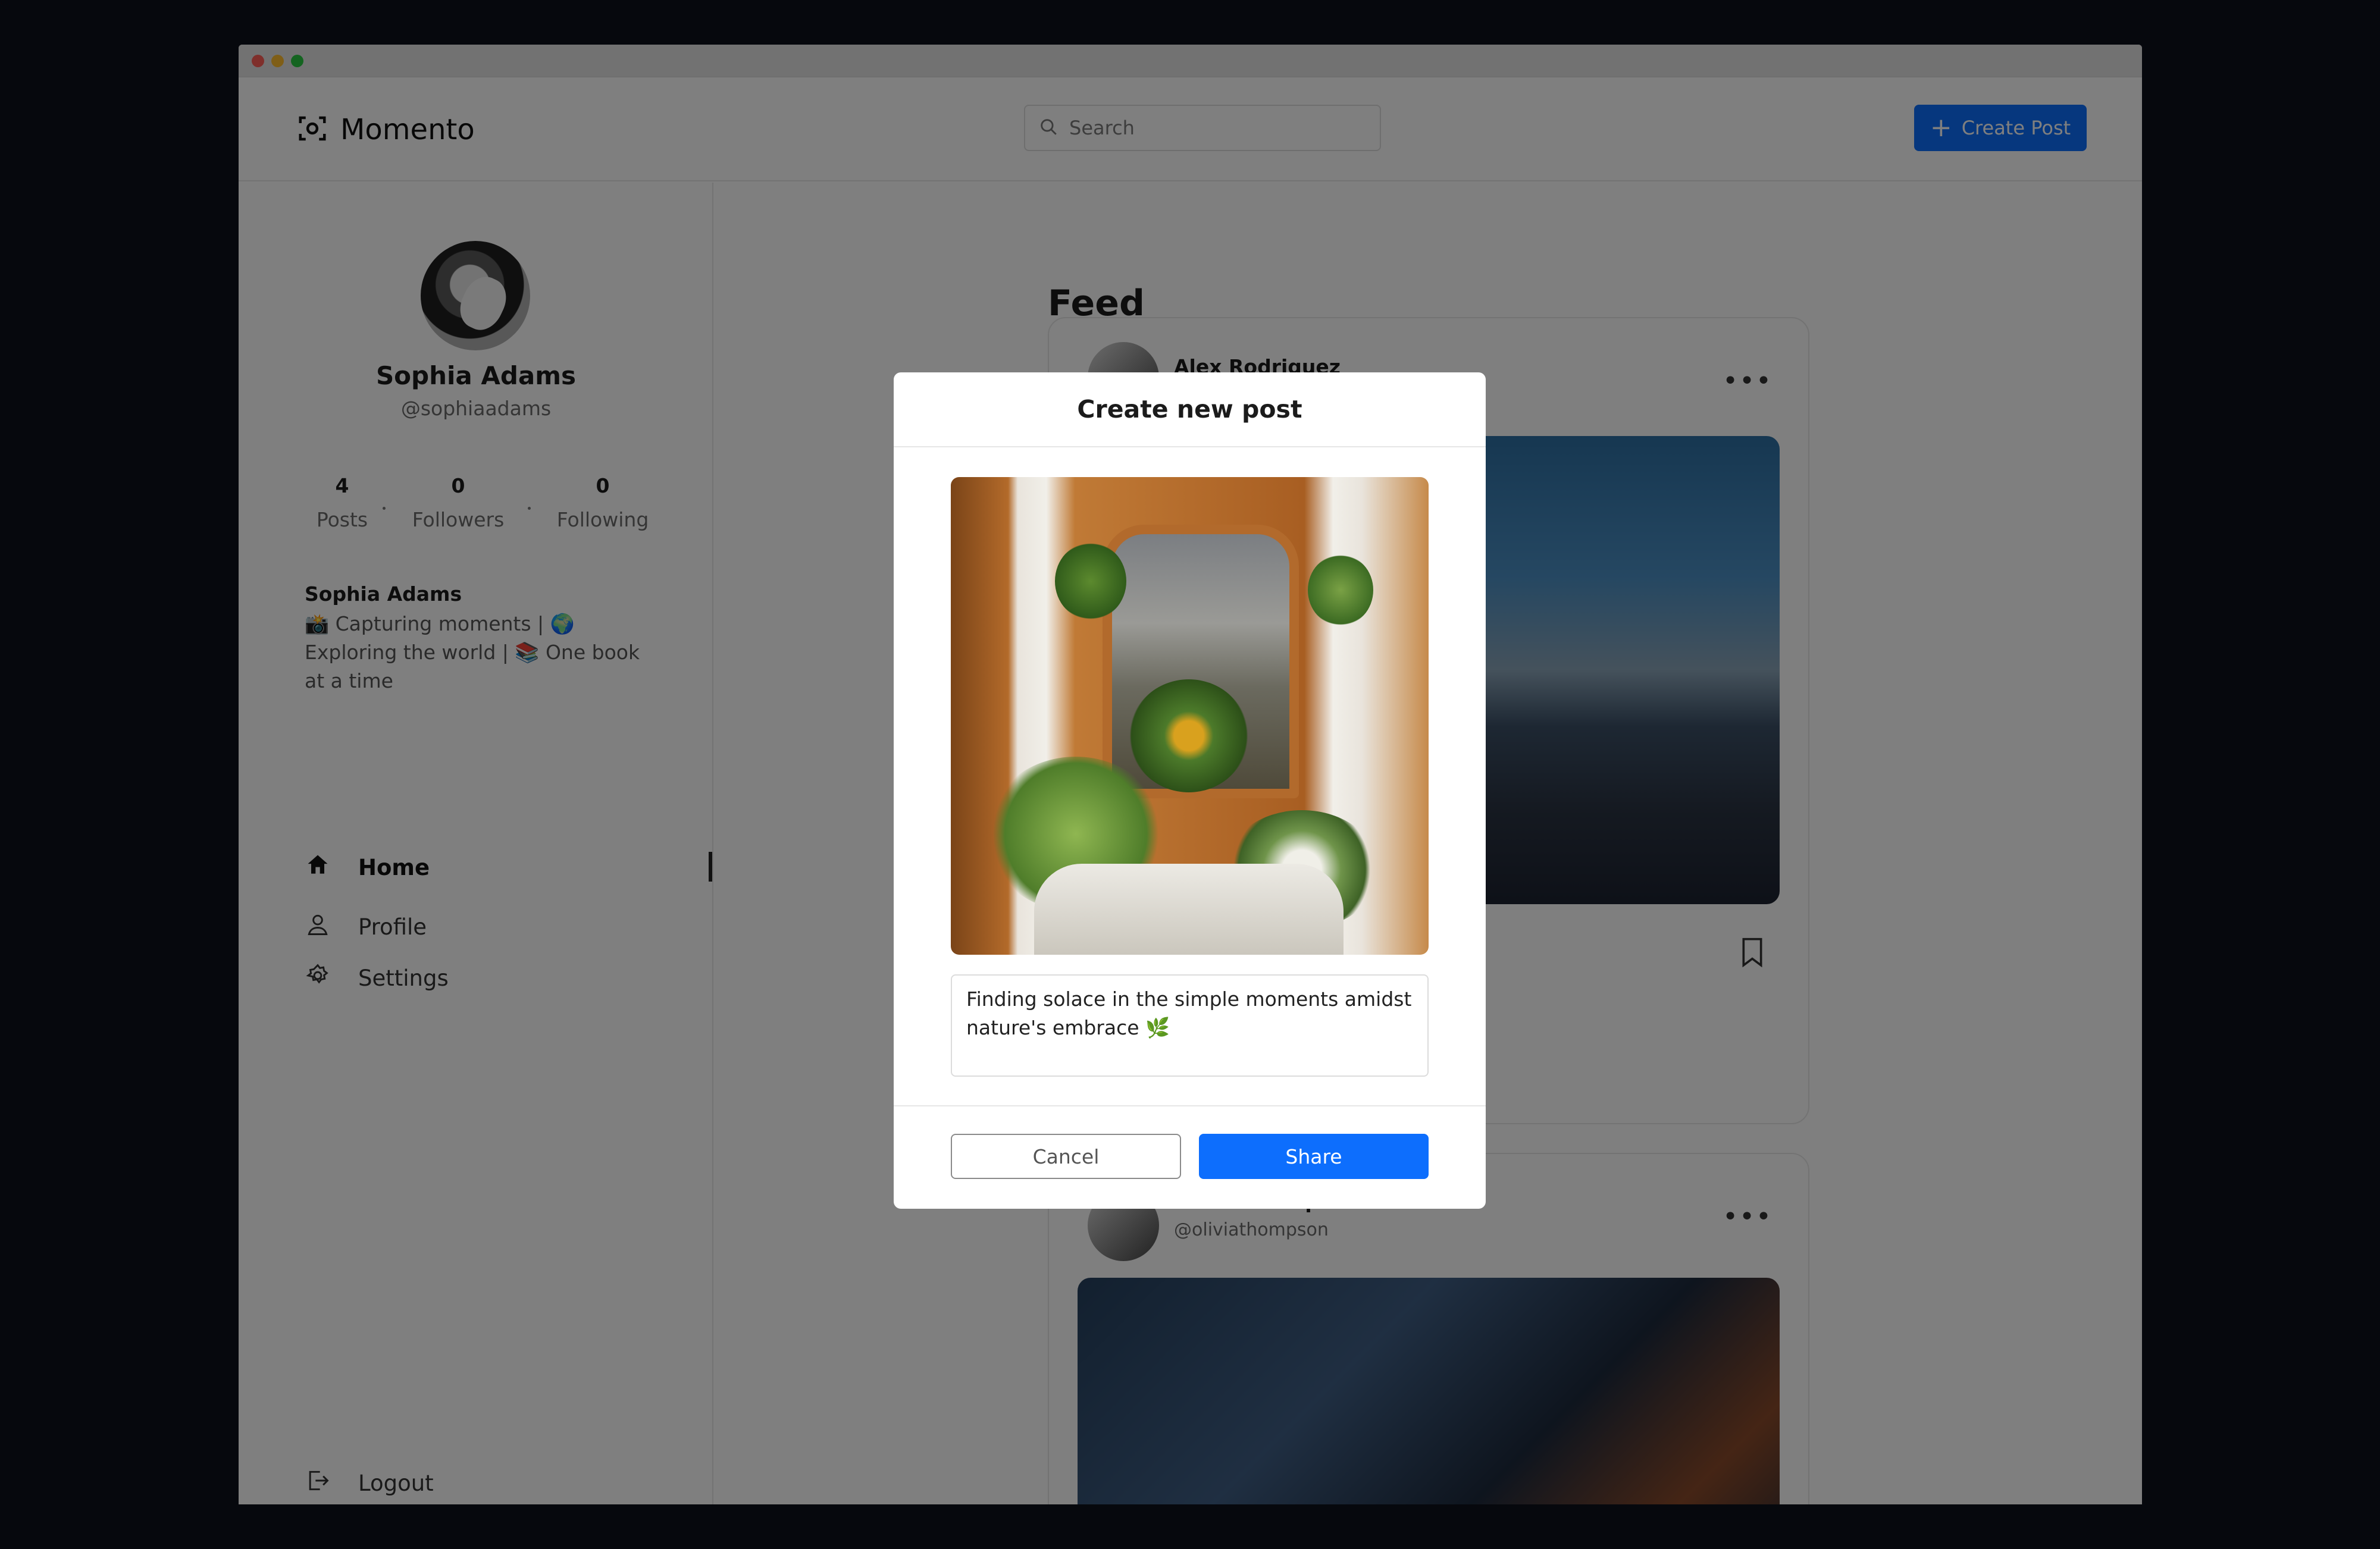 The width and height of the screenshot is (2380, 1549). I want to click on sink-shape, so click(1189, 909).